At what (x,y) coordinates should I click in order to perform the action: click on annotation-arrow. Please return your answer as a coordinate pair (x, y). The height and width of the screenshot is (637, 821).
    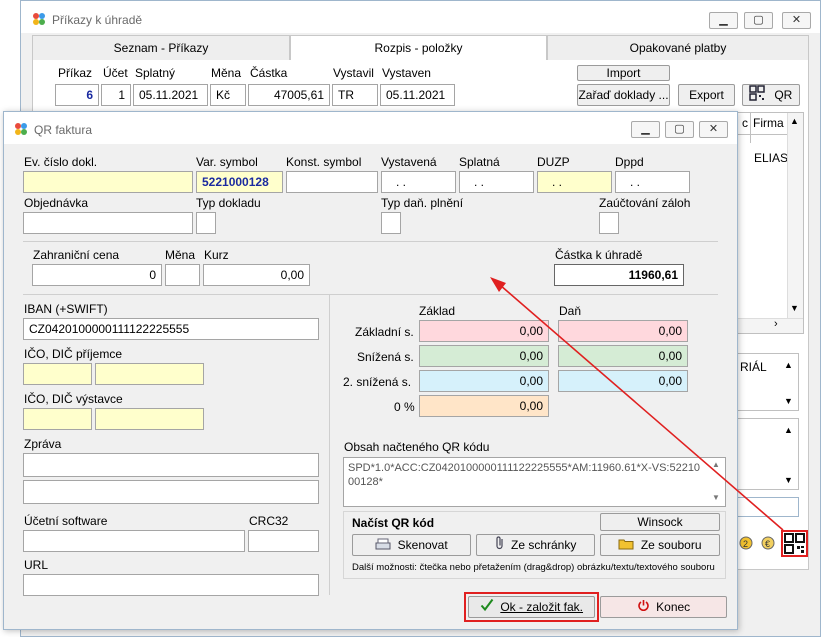
    Looking at the image, I should click on (637, 404).